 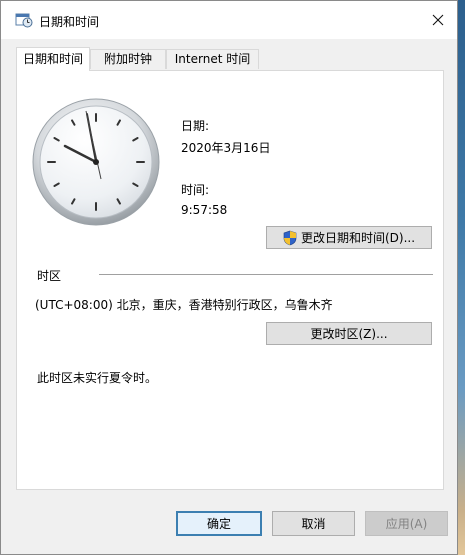 I want to click on close-button, so click(x=438, y=20).